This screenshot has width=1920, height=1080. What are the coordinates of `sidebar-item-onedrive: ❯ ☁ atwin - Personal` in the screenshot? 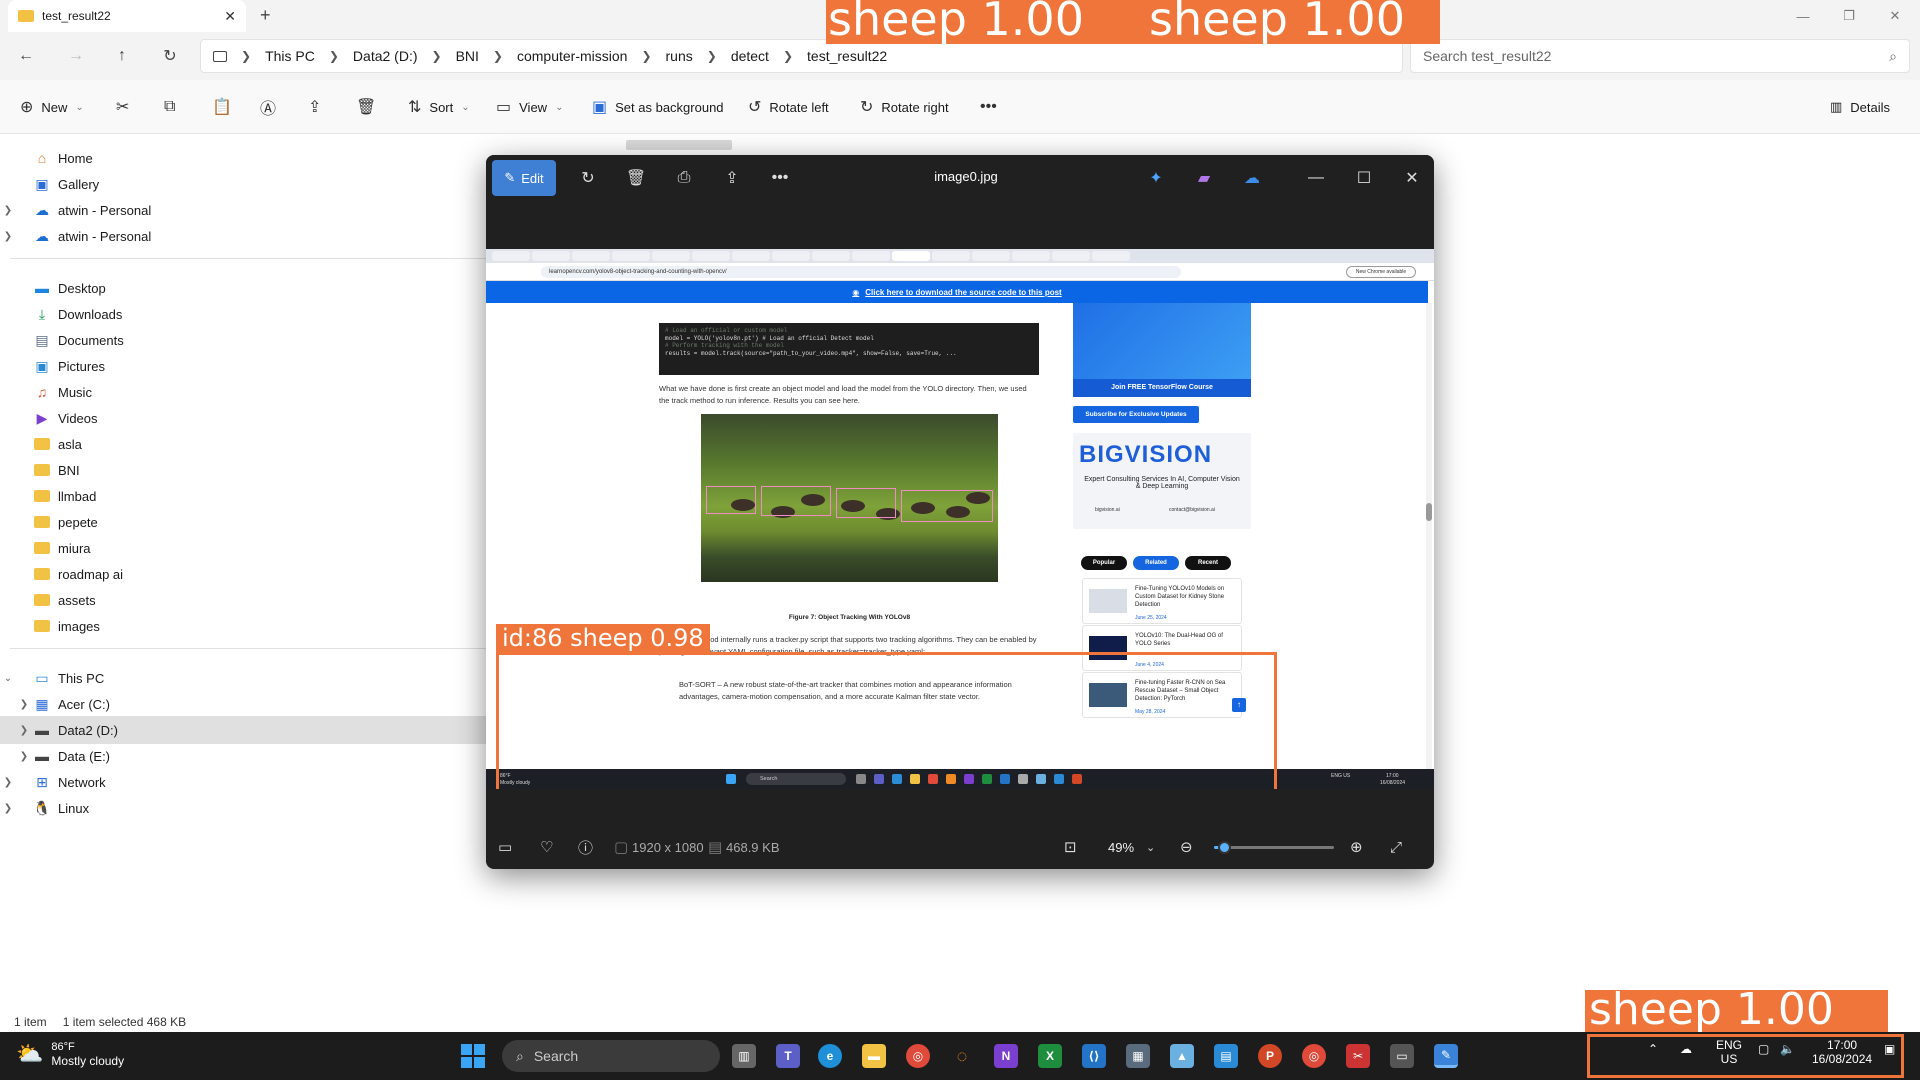 It's located at (249, 210).